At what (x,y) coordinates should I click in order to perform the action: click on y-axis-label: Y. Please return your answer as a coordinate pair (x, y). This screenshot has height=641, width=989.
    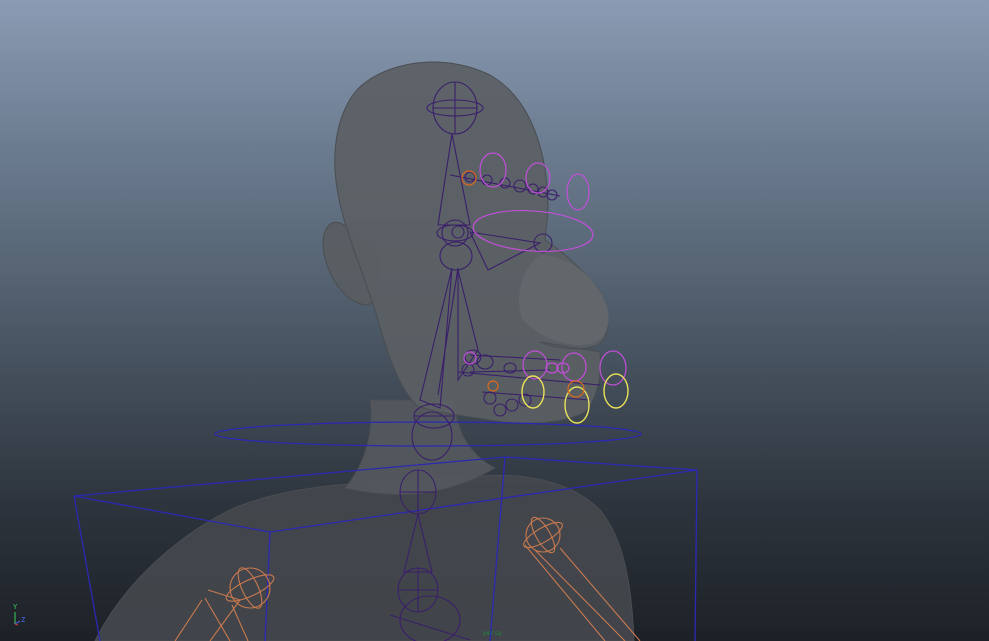
    Looking at the image, I should click on (15, 607).